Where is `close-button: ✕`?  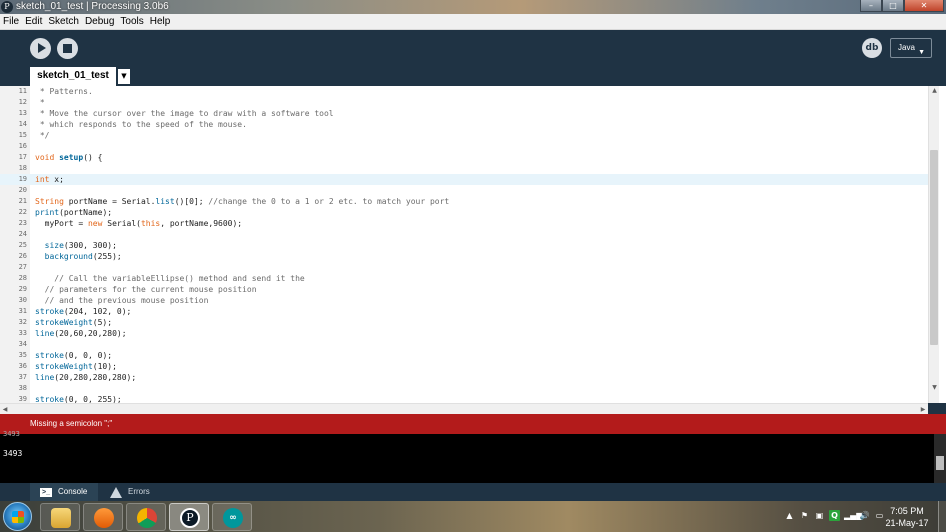
close-button: ✕ is located at coordinates (924, 6).